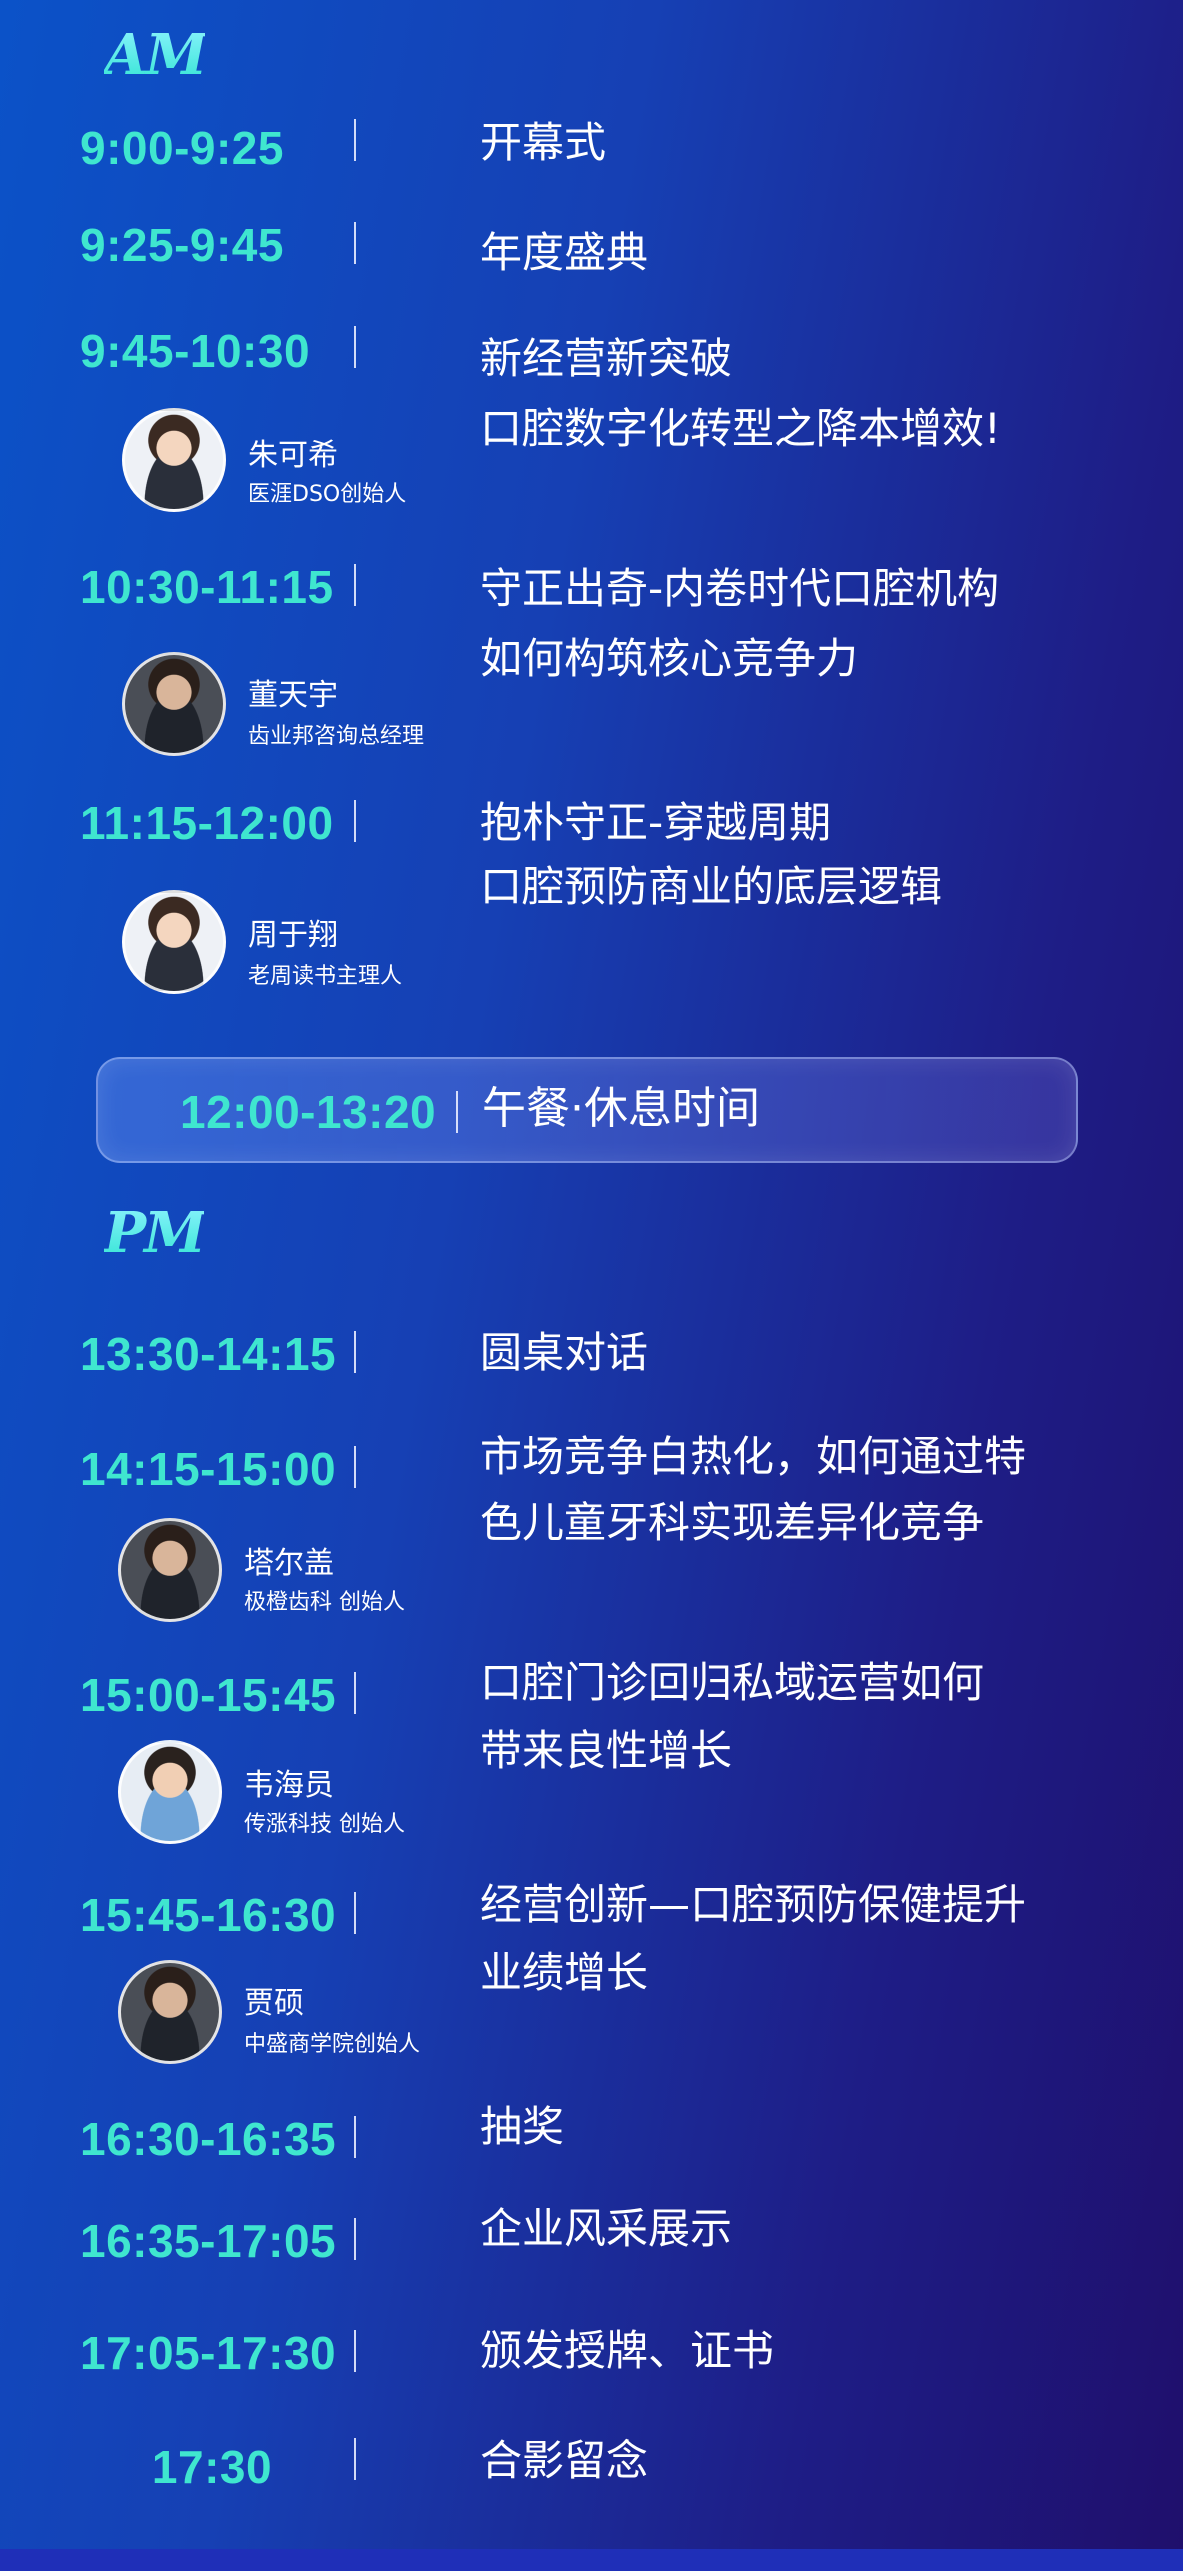 This screenshot has height=2571, width=1183. Describe the element at coordinates (208, 2241) in the screenshot. I see `time-label: 16:35-17:05` at that location.